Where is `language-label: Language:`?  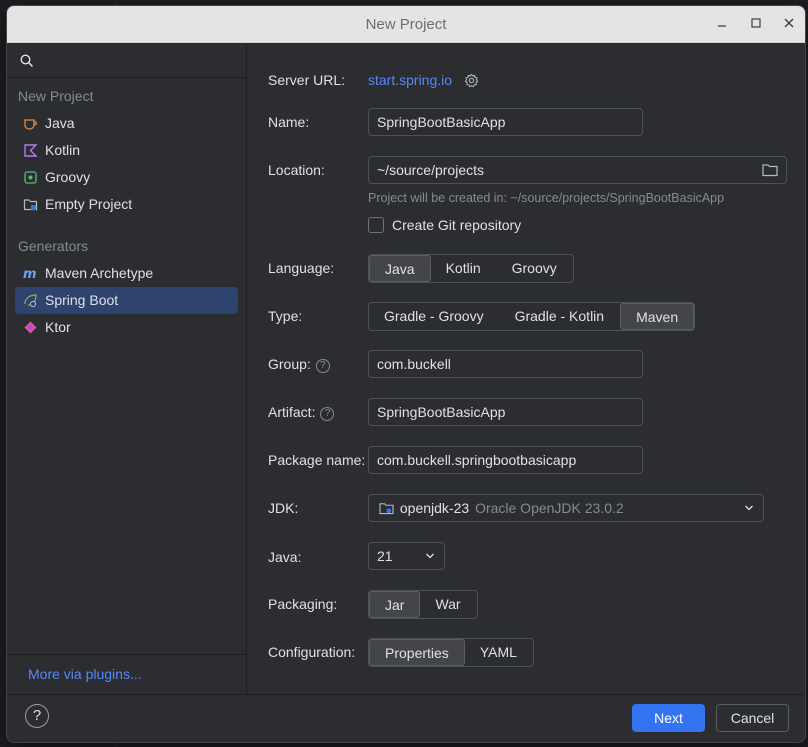 language-label: Language: is located at coordinates (301, 268).